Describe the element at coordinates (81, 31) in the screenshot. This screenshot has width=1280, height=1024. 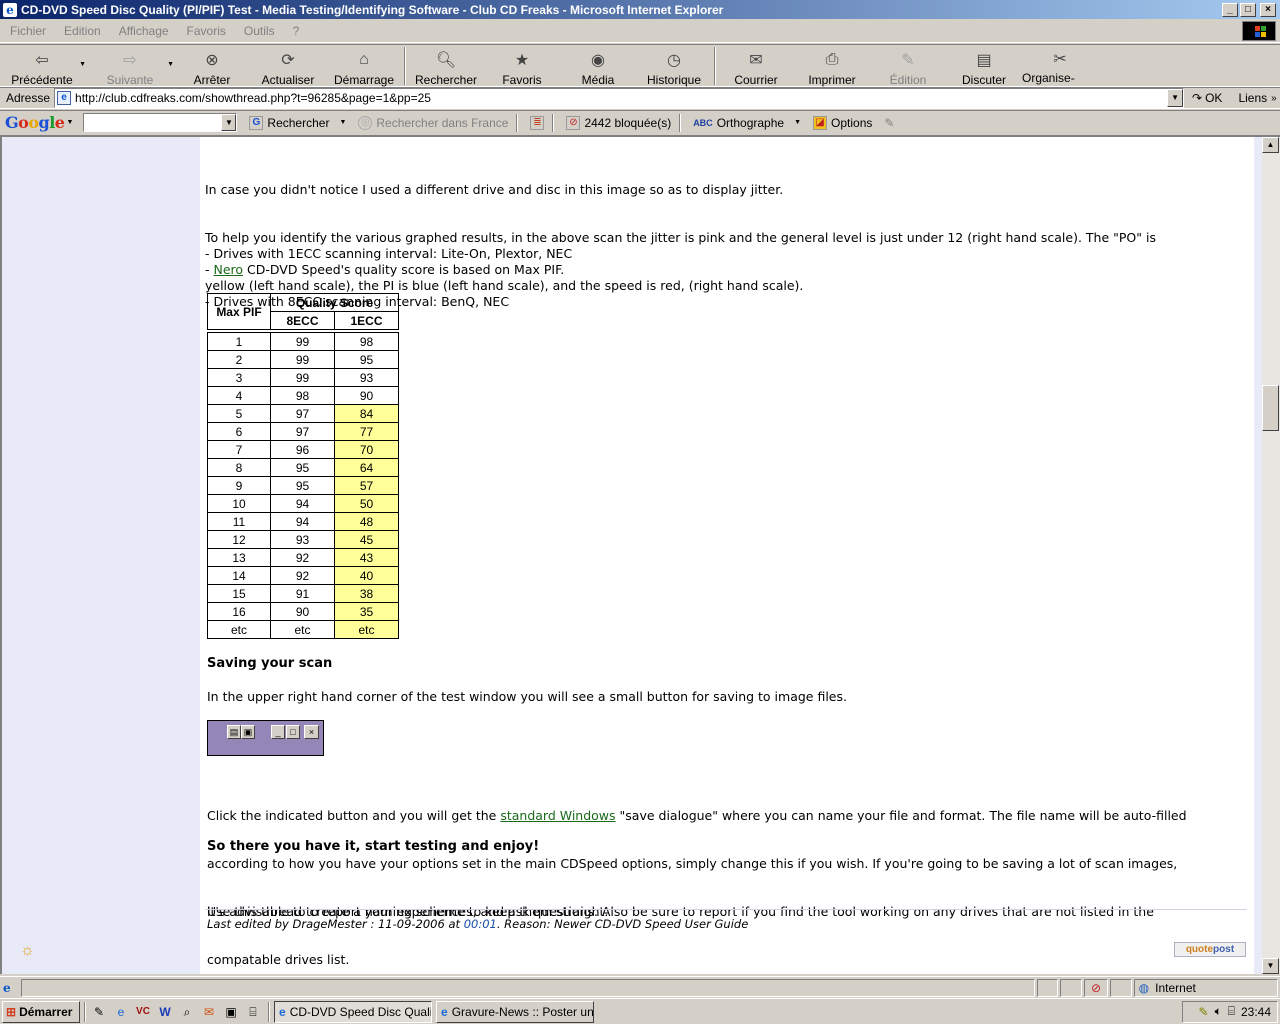
I see `menu-edit: Edition` at that location.